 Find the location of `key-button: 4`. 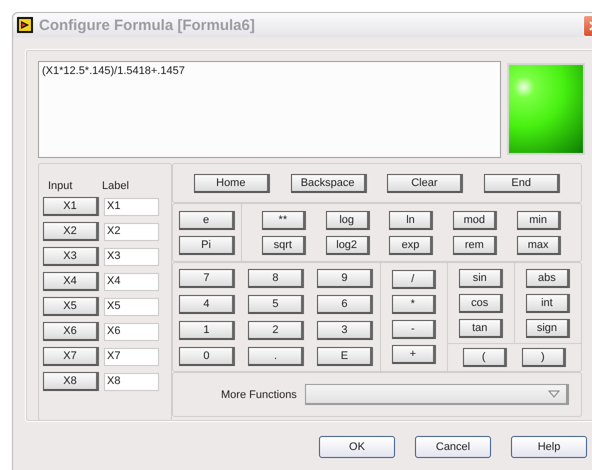

key-button: 4 is located at coordinates (207, 304).